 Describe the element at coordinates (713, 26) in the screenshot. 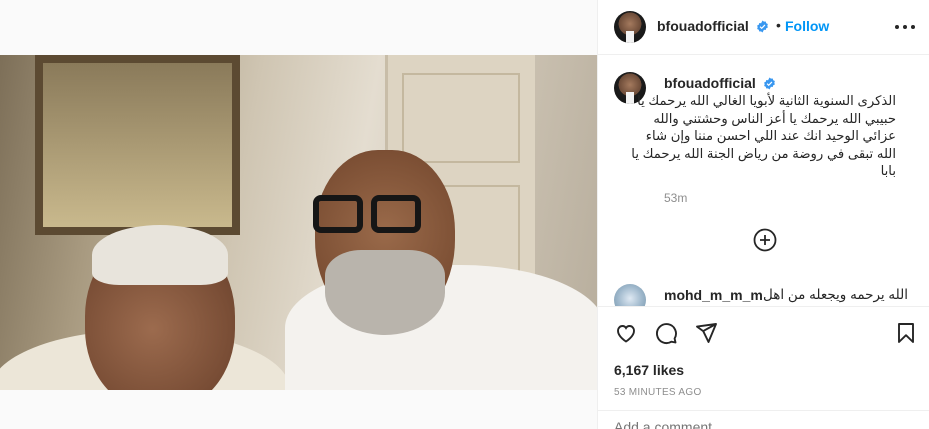

I see `author-username: bfouadofficial` at that location.